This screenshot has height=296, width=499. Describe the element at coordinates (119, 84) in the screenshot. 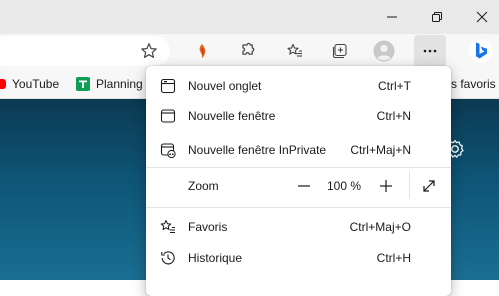

I see `favorite-item-label: Planning` at that location.